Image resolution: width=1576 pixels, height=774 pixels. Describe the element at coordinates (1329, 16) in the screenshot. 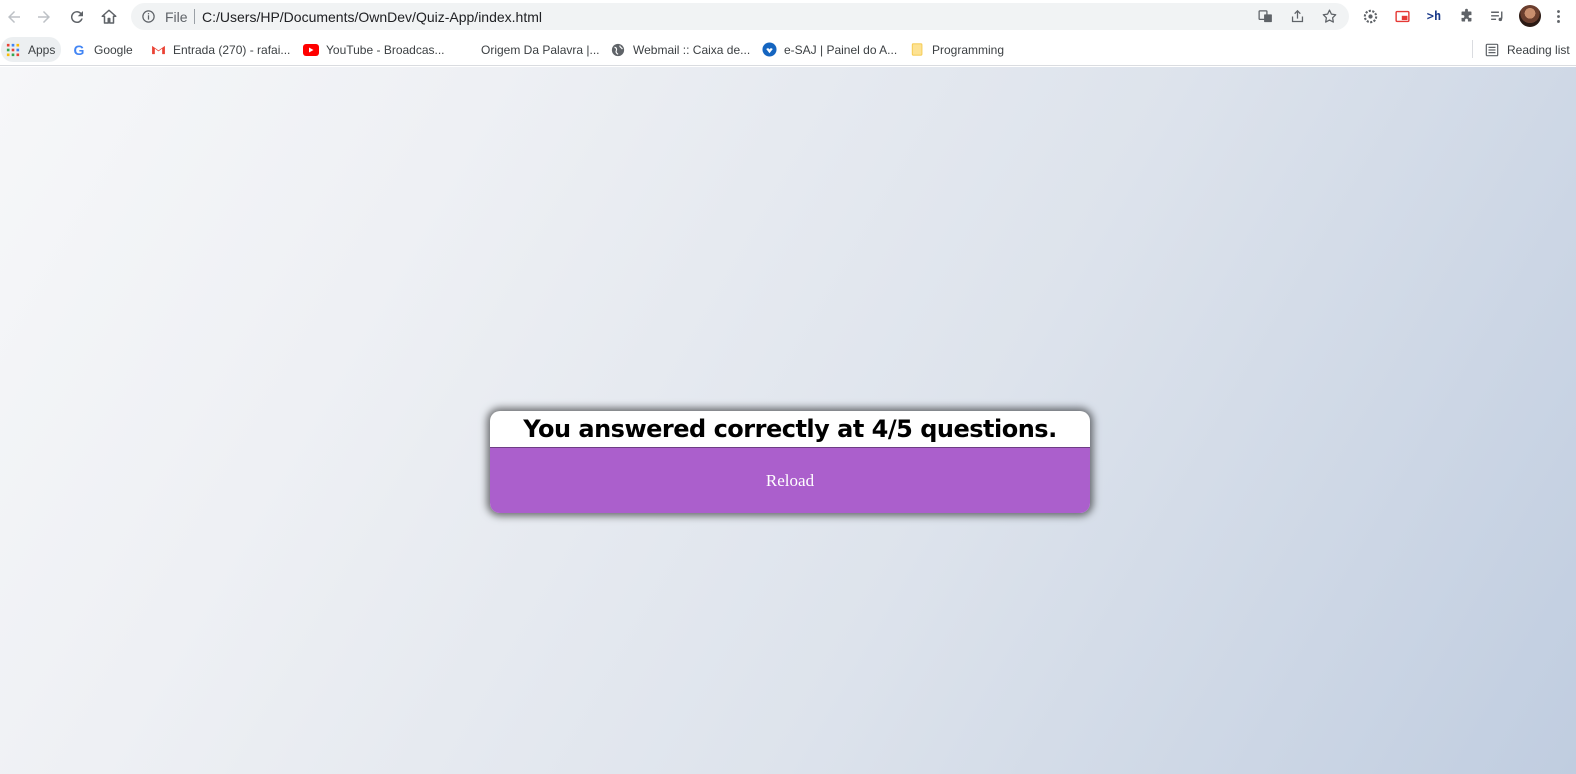

I see `star-icon` at that location.